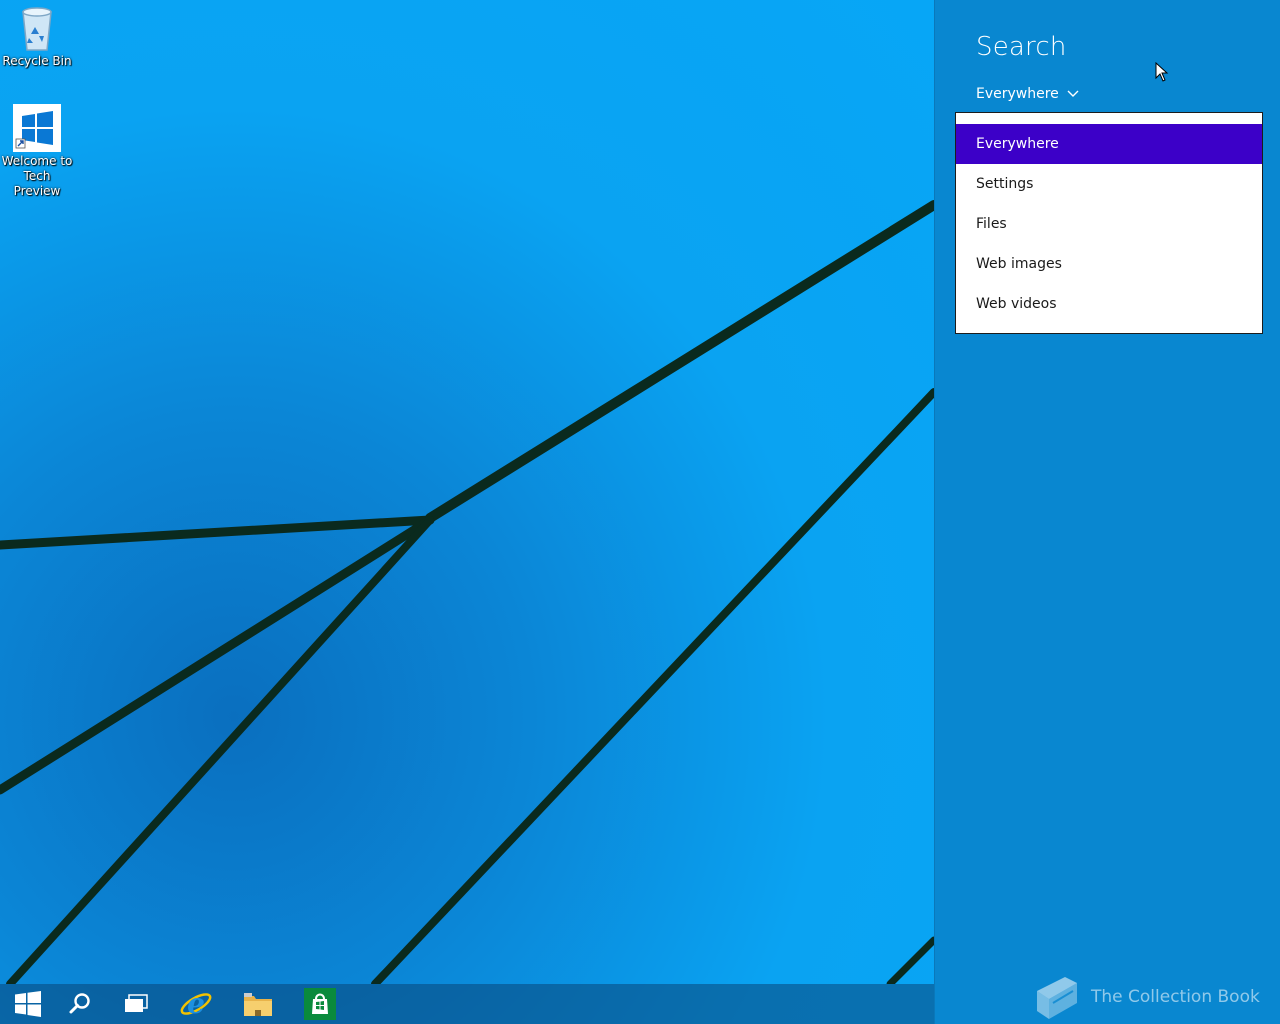 The height and width of the screenshot is (1024, 1280). Describe the element at coordinates (991, 224) in the screenshot. I see `scope-option-label: Files` at that location.